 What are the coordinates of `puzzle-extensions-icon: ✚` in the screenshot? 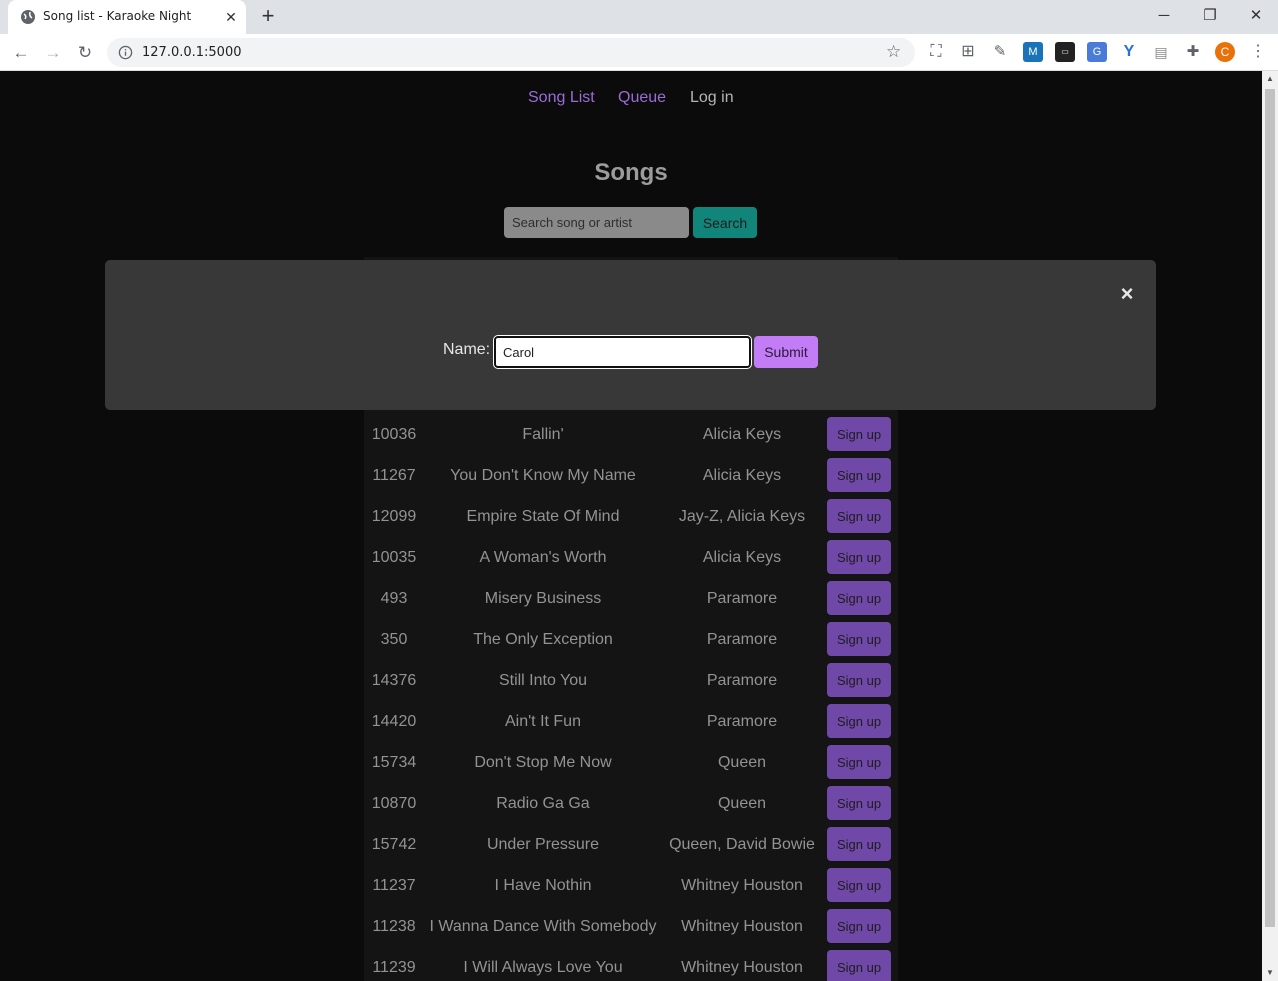 It's located at (1193, 52).